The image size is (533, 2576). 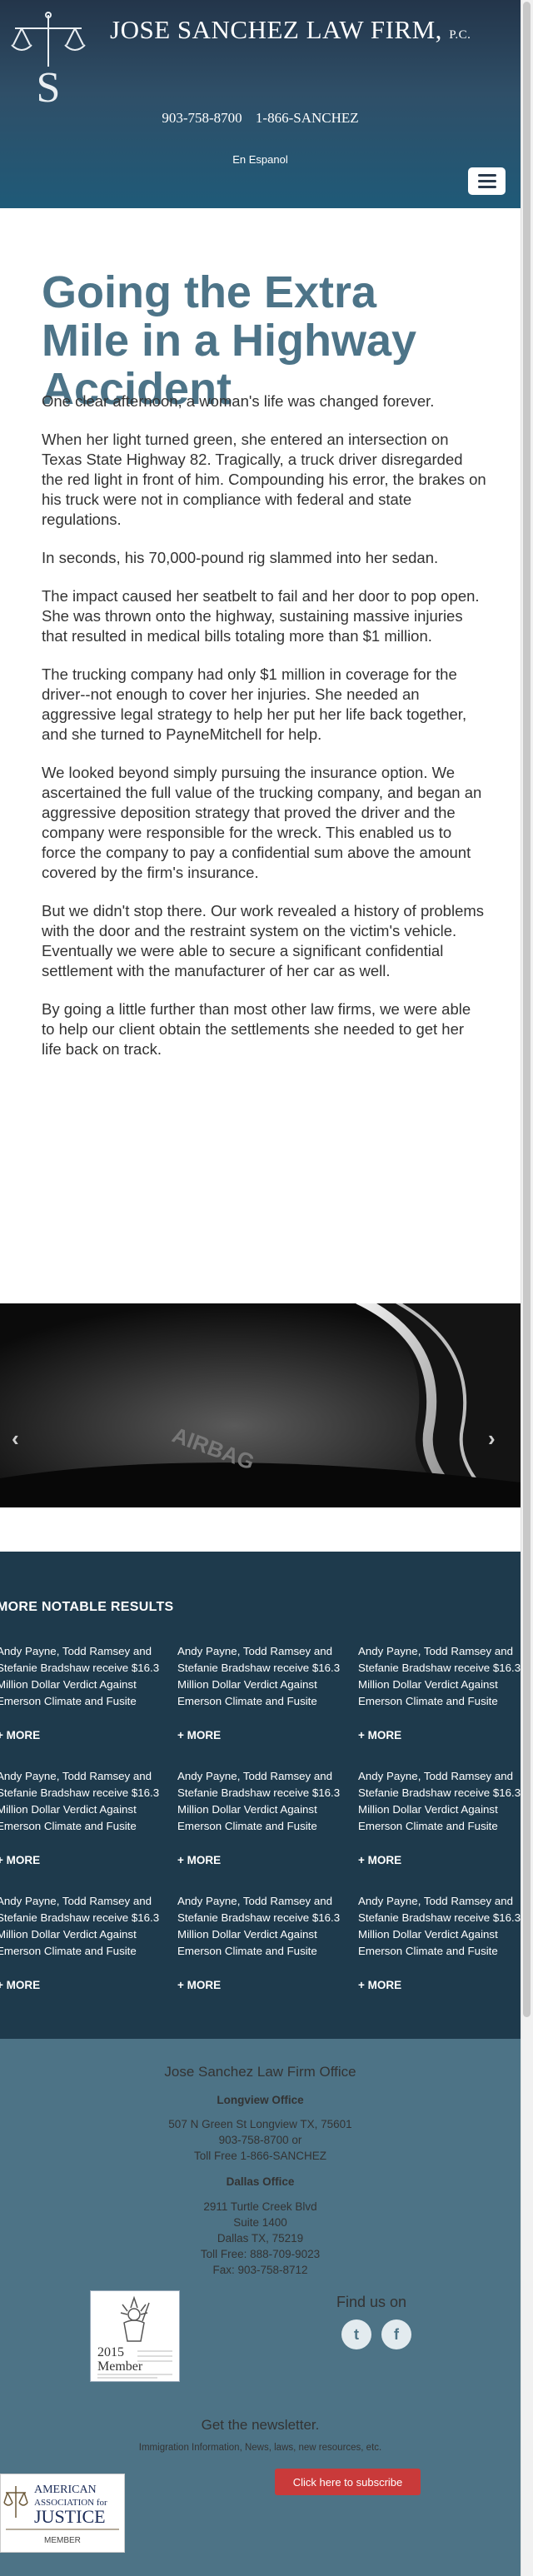 What do you see at coordinates (260, 2254) in the screenshot?
I see `dallas-toll-free: Toll Free: 888-709-9023` at bounding box center [260, 2254].